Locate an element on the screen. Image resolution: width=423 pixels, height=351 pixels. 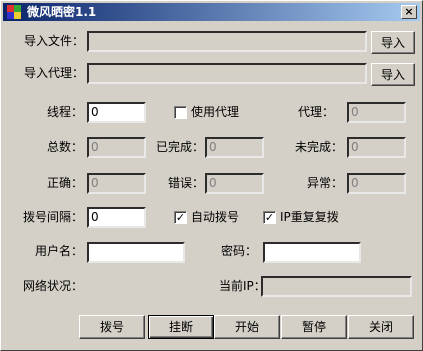
password-input is located at coordinates (312, 252).